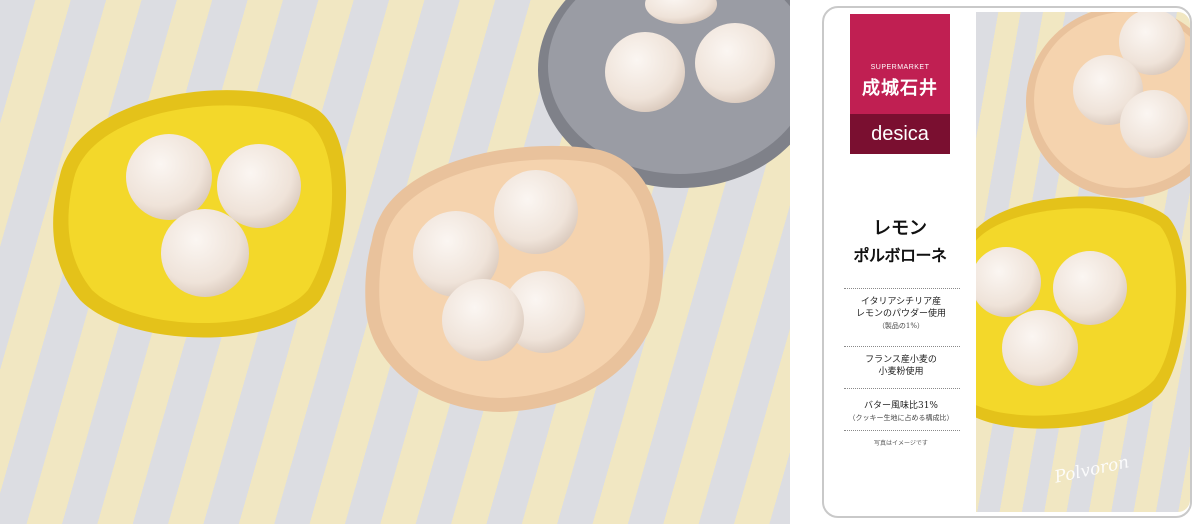 Image resolution: width=1200 pixels, height=524 pixels. Describe the element at coordinates (901, 443) in the screenshot. I see `image-disclaimer: 写真はイメージです` at that location.